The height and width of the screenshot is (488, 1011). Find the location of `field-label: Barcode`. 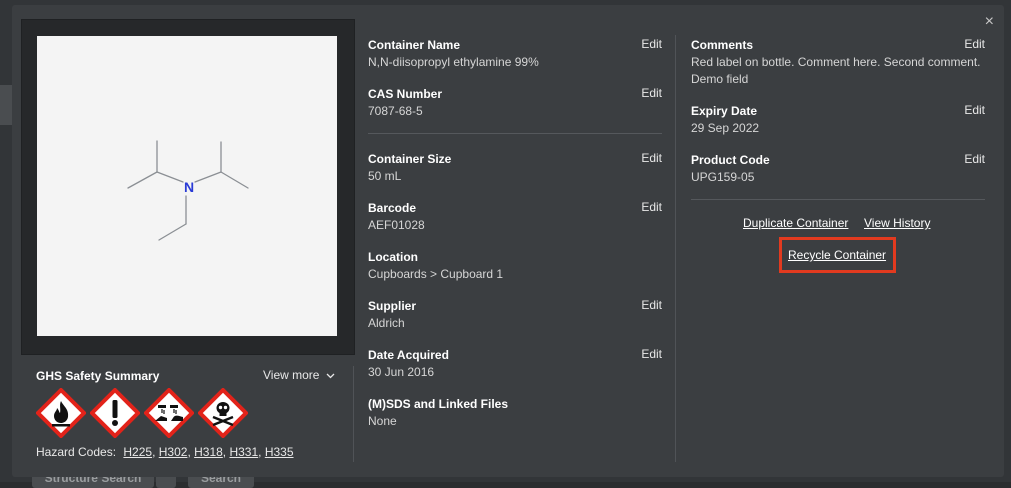

field-label: Barcode is located at coordinates (392, 208).